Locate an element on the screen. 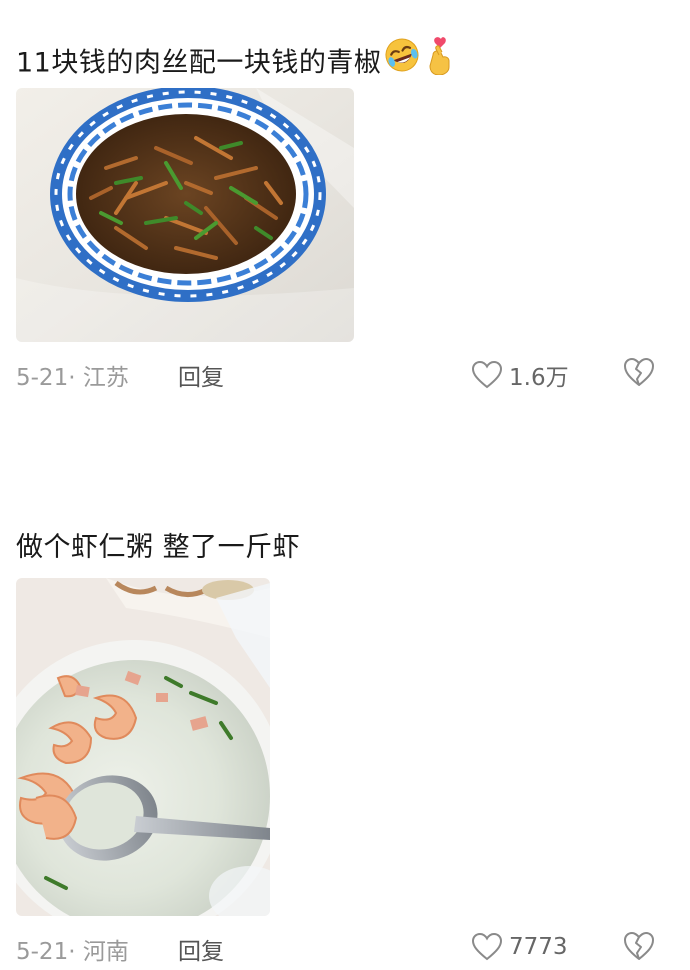 This screenshot has height=970, width=690. comment-date-location: 5-21· 河南 is located at coordinates (72, 952).